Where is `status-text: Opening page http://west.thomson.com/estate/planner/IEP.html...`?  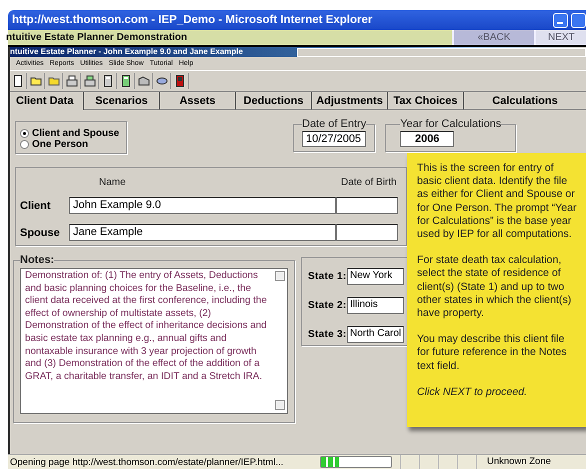 status-text: Opening page http://west.thomson.com/estate/planner/IEP.html... is located at coordinates (146, 462).